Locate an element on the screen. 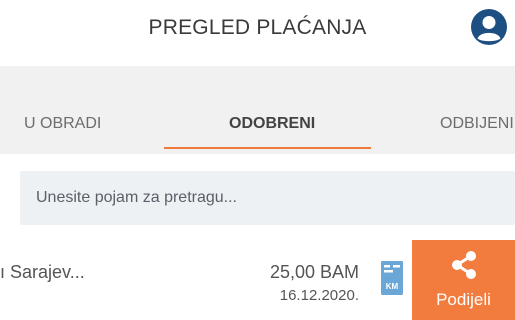 The image size is (515, 320). share-button: Podijeli is located at coordinates (463, 280).